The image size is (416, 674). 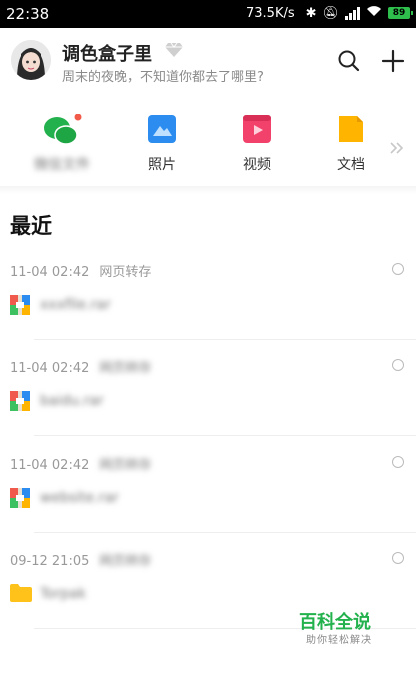 I want to click on add-button, so click(x=393, y=61).